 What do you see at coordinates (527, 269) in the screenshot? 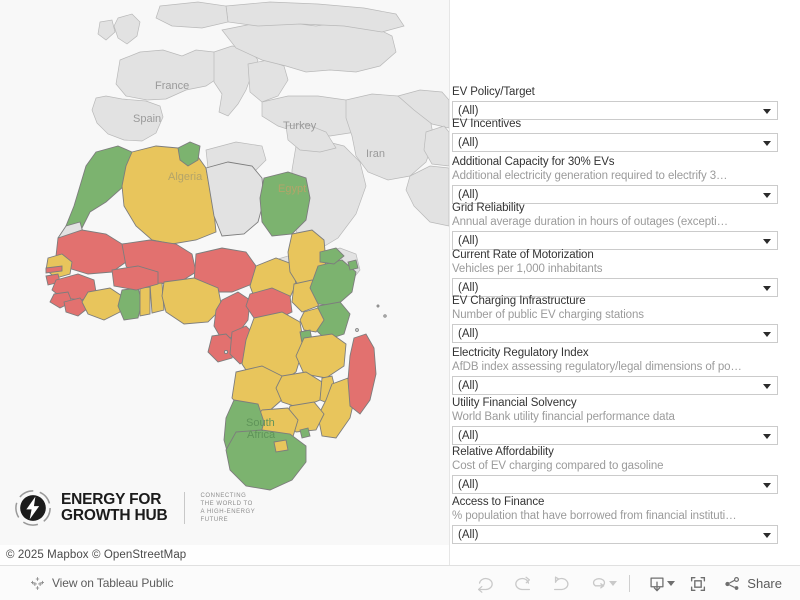
I see `filter-subtitle: Vehicles per 1,000 inhabitants` at bounding box center [527, 269].